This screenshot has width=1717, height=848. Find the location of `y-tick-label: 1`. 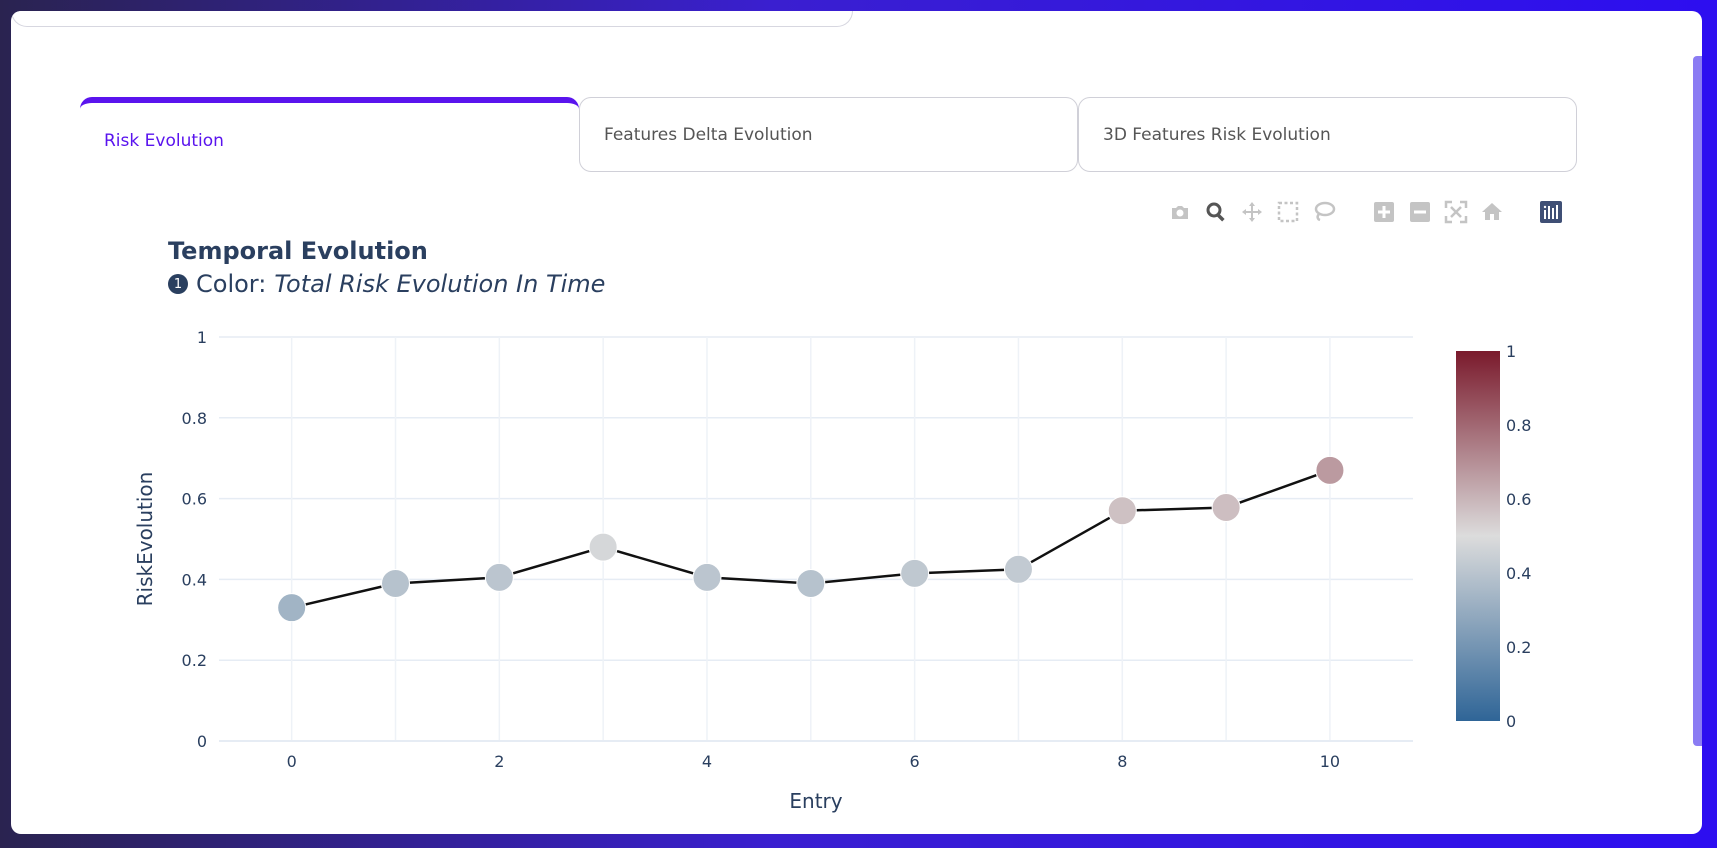

y-tick-label: 1 is located at coordinates (202, 337).